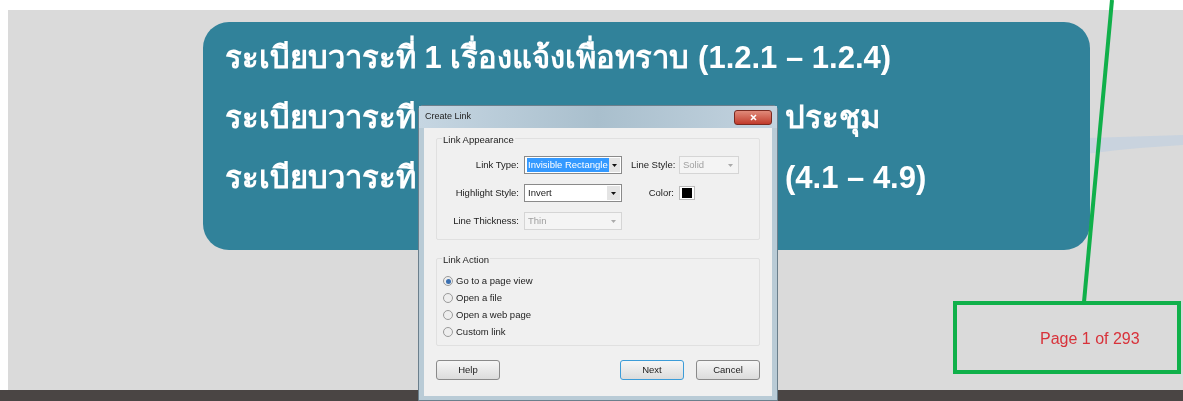  I want to click on field-label: Color:, so click(661, 192).